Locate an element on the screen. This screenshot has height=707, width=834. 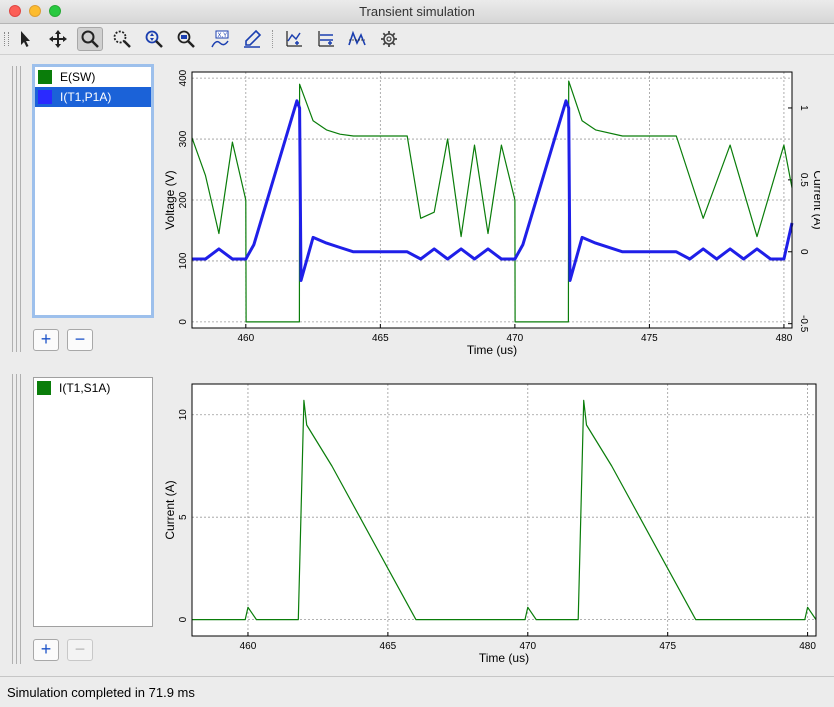
legend-item-label: I(T1,P1A) is located at coordinates (86, 97).